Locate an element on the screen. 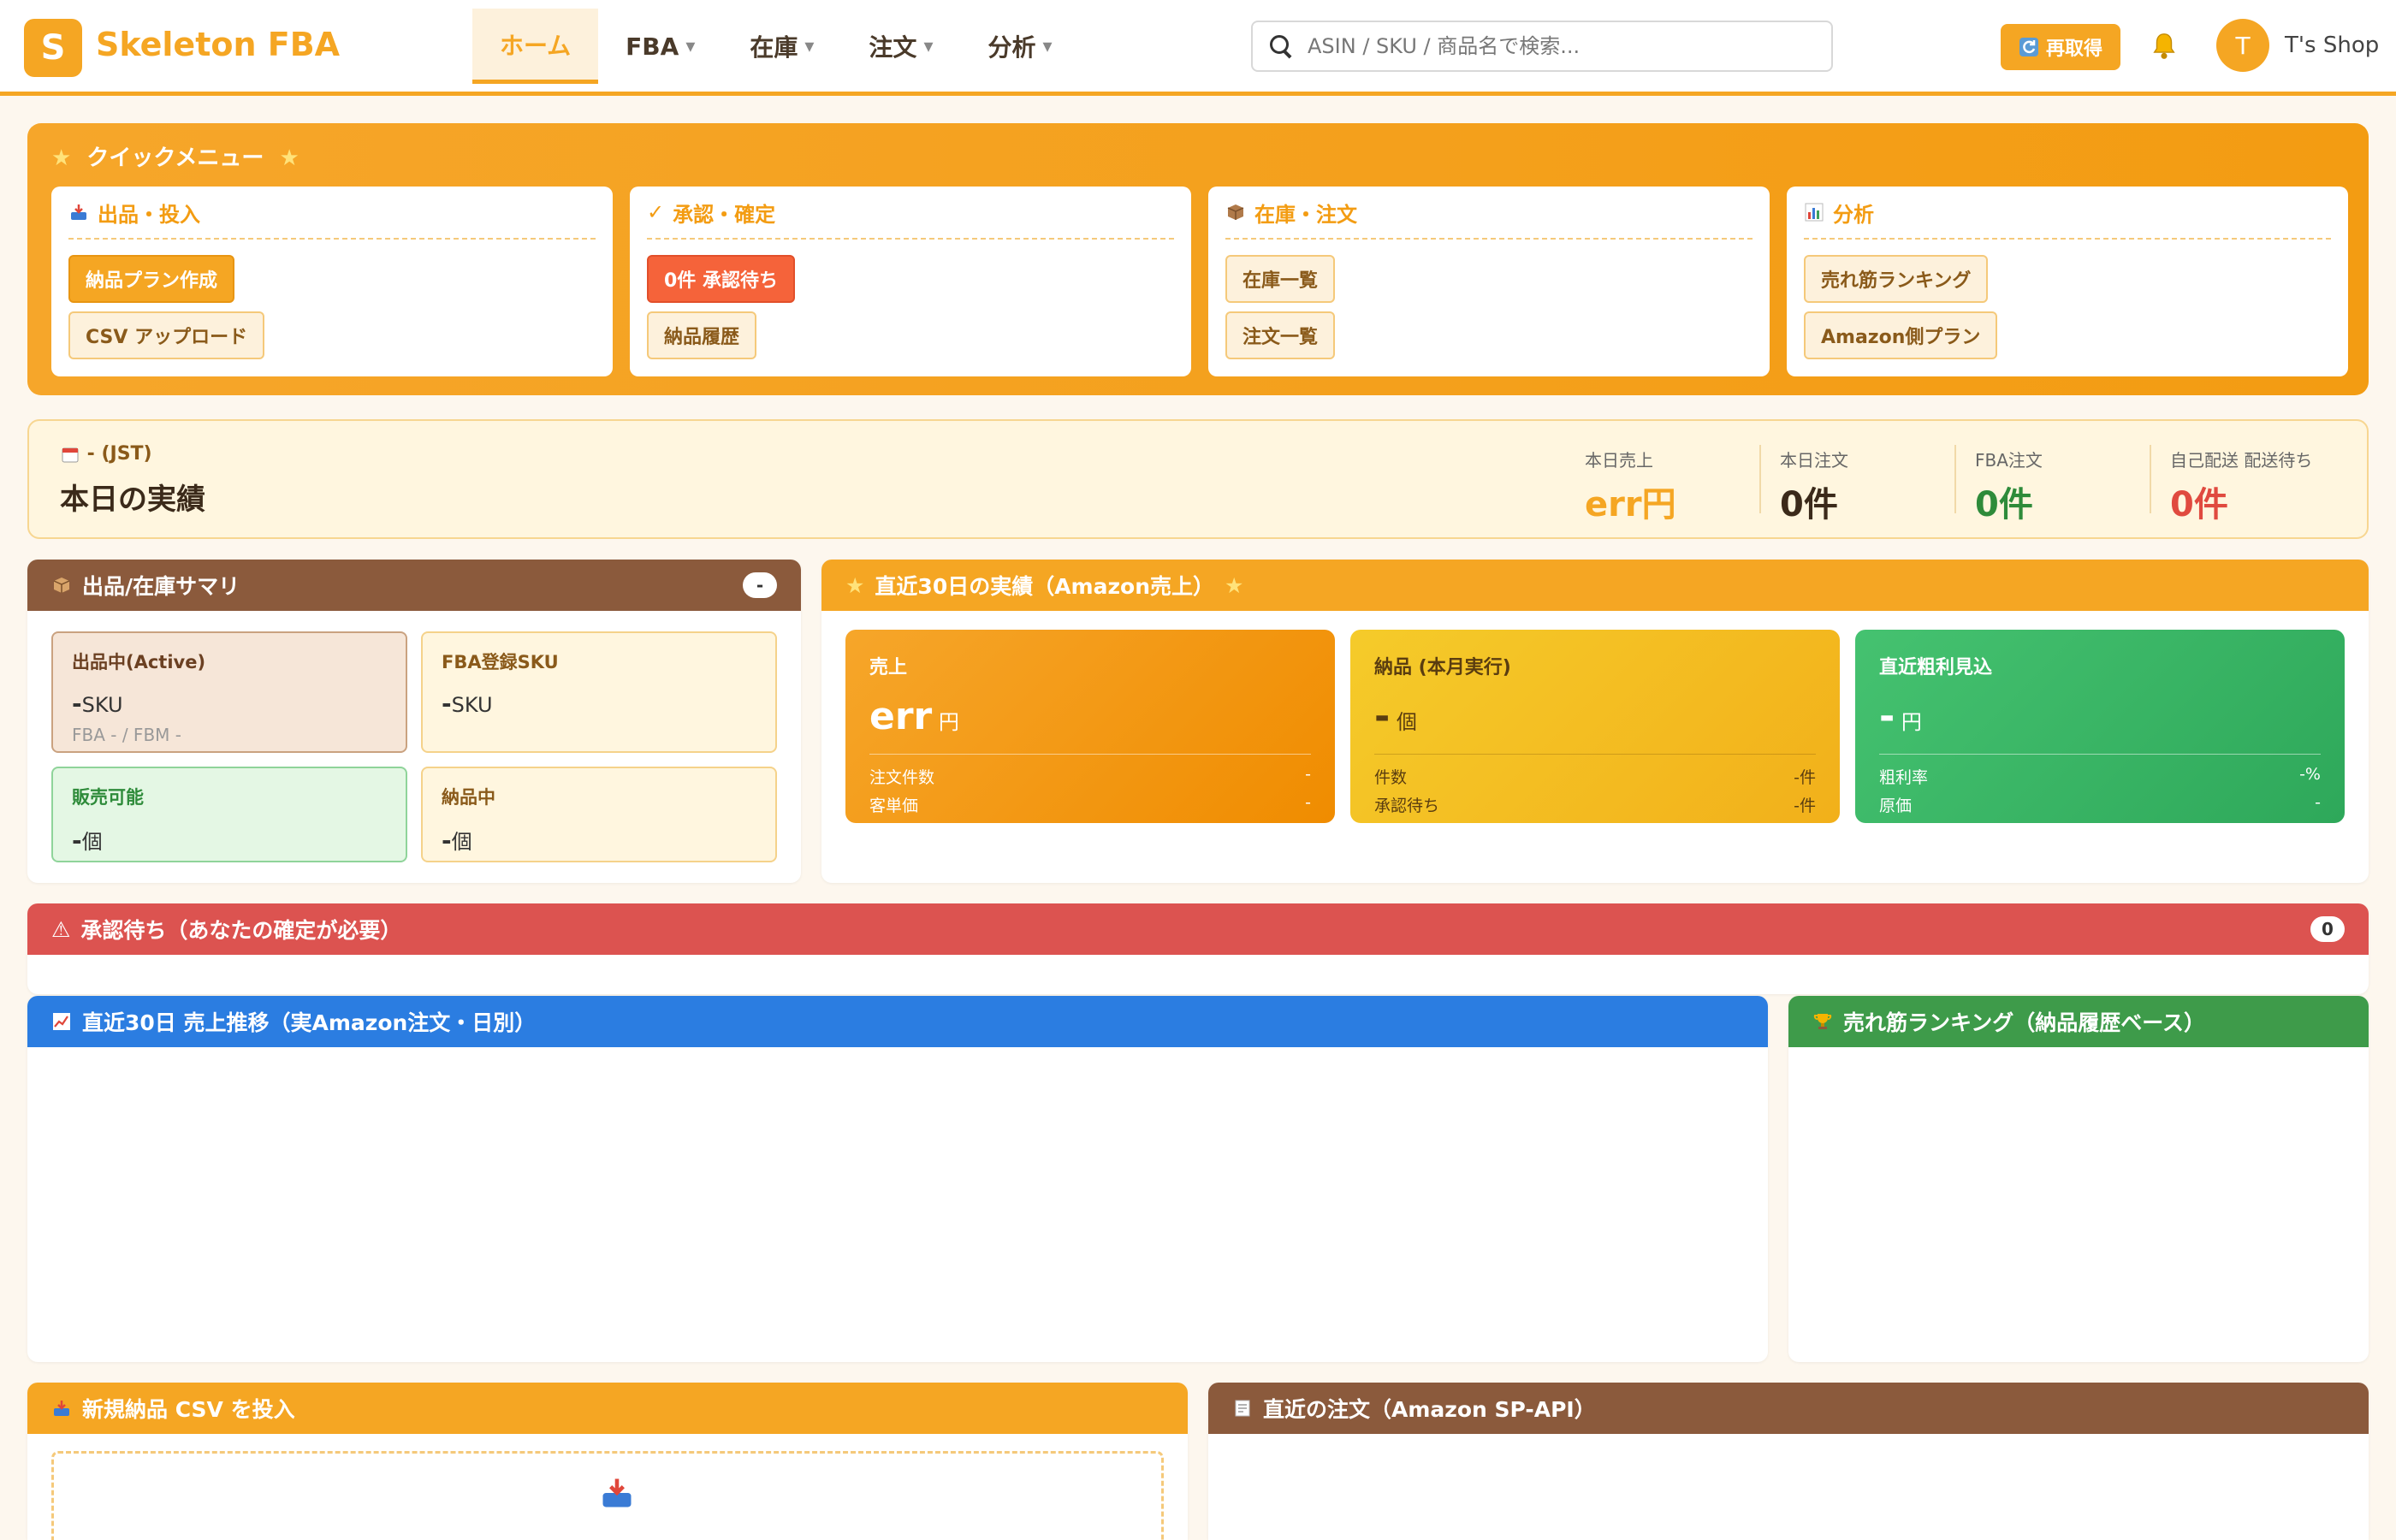 The height and width of the screenshot is (1540, 2396). card-value: - 円 is located at coordinates (2100, 725).